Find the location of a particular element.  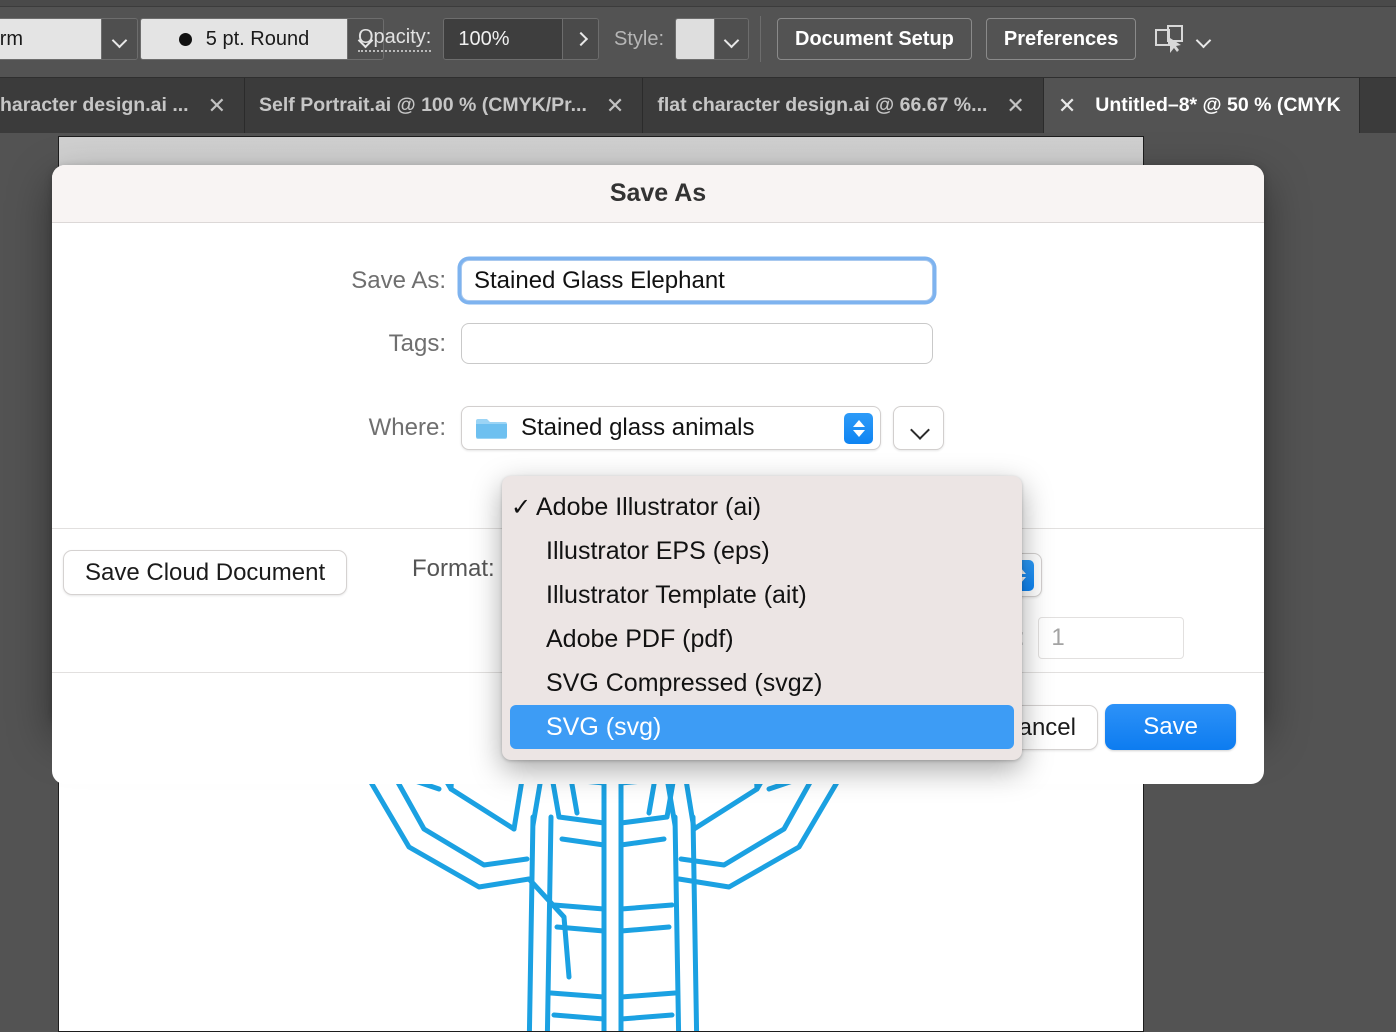

dialog-title: Save As is located at coordinates (658, 193).